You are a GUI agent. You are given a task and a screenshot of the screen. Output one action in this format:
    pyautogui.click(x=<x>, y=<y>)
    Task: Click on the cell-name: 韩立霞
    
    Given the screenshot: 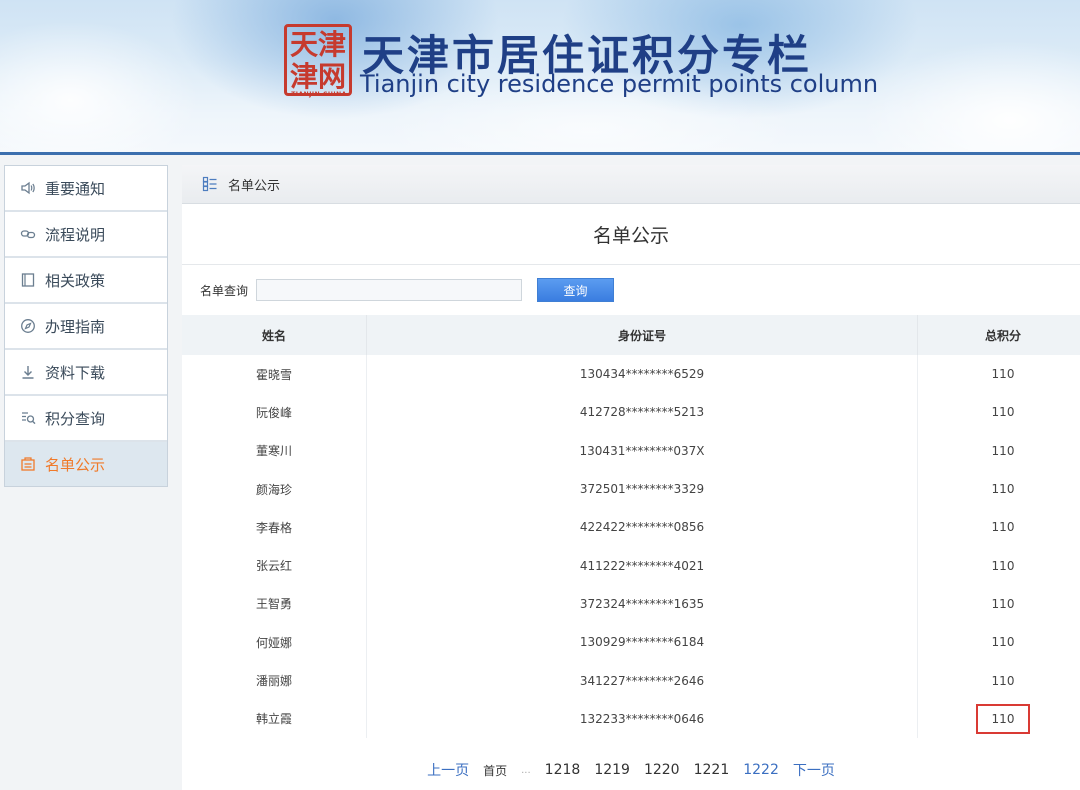 What is the action you would take?
    pyautogui.click(x=274, y=718)
    